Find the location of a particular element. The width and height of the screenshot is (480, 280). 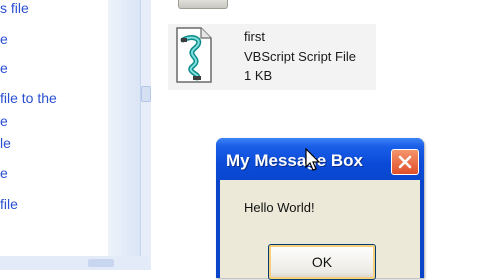

task-link-1: s file is located at coordinates (14, 8).